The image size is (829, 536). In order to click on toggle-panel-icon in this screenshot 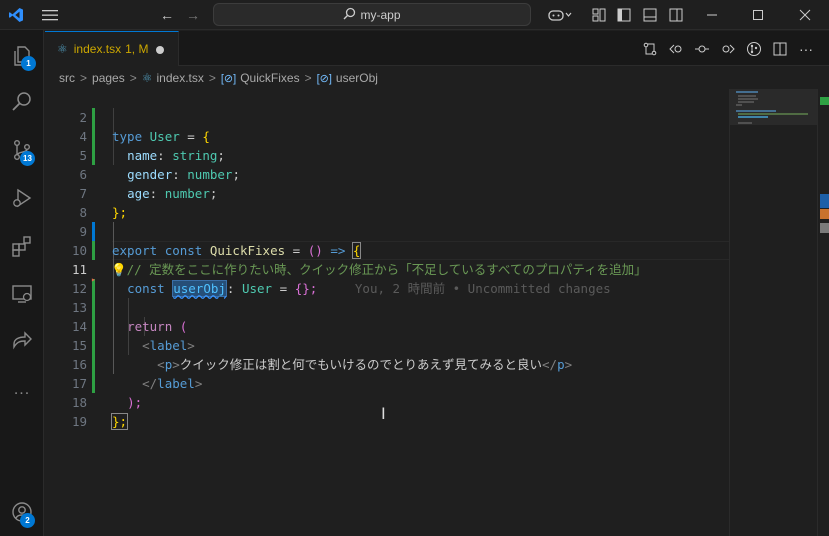, I will do `click(650, 15)`.